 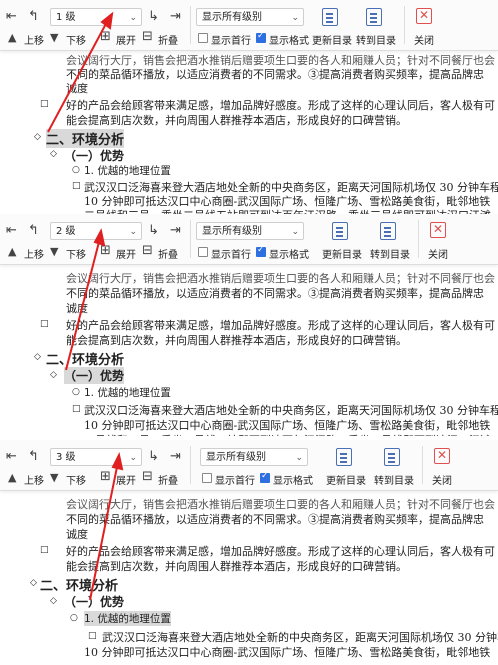 I want to click on body-text: 诚度, so click(x=77, y=534).